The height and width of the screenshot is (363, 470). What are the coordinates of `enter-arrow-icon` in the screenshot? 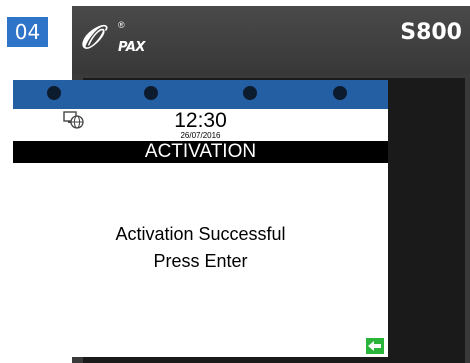 It's located at (374, 346).